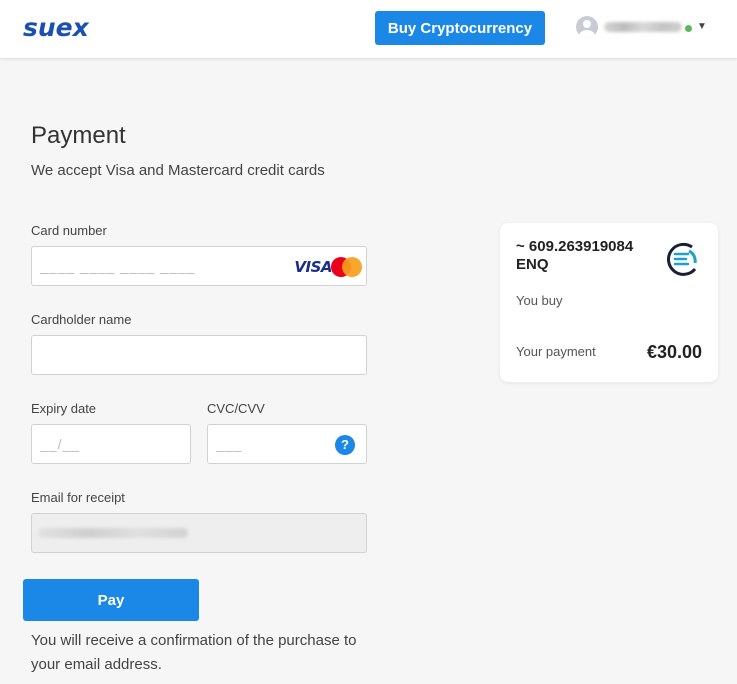  Describe the element at coordinates (575, 255) in the screenshot. I see `crypto-amount: ~ 609.263919084 ENQ` at that location.